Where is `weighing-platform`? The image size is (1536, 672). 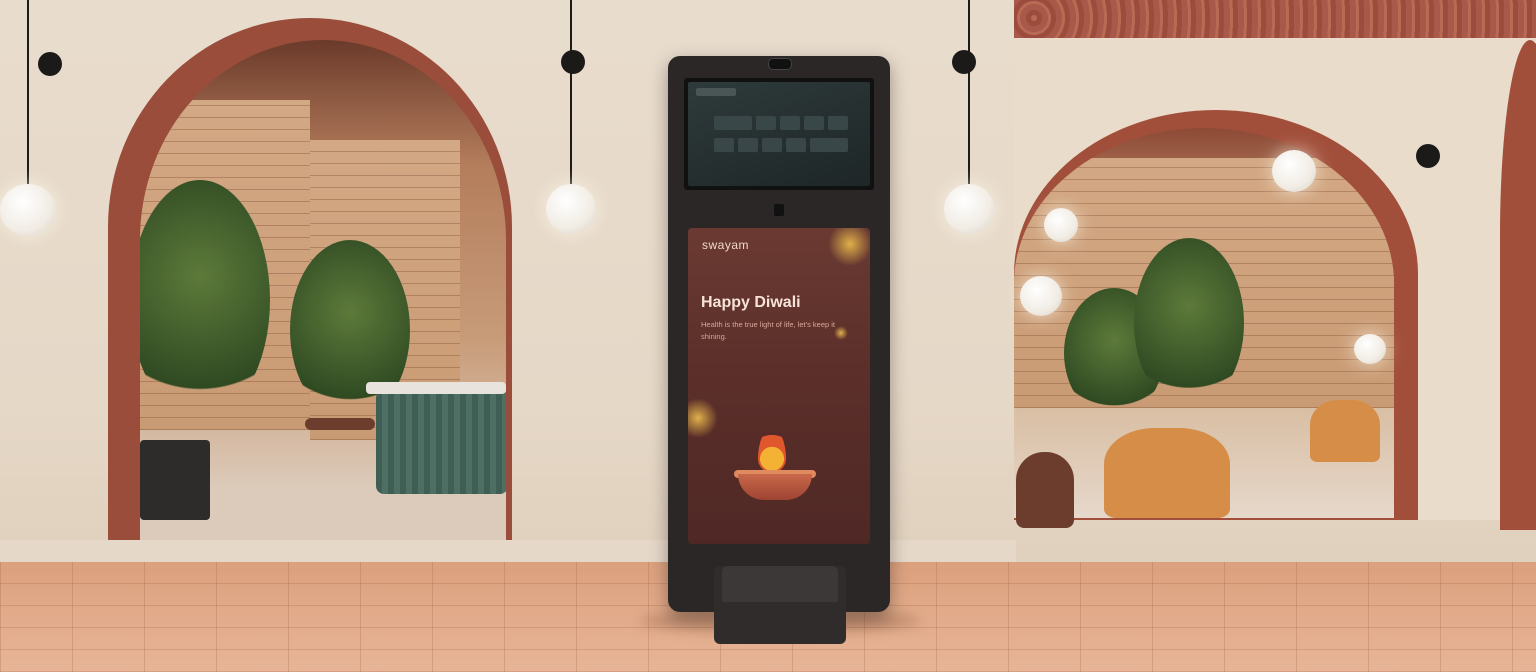 weighing-platform is located at coordinates (780, 584).